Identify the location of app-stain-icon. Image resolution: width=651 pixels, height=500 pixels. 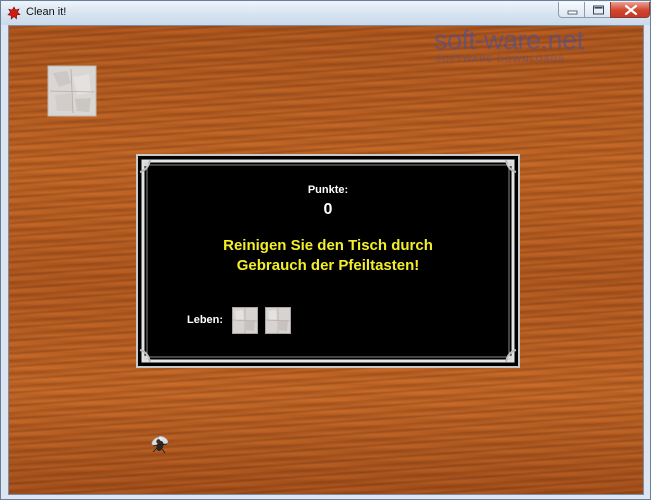
(14, 13).